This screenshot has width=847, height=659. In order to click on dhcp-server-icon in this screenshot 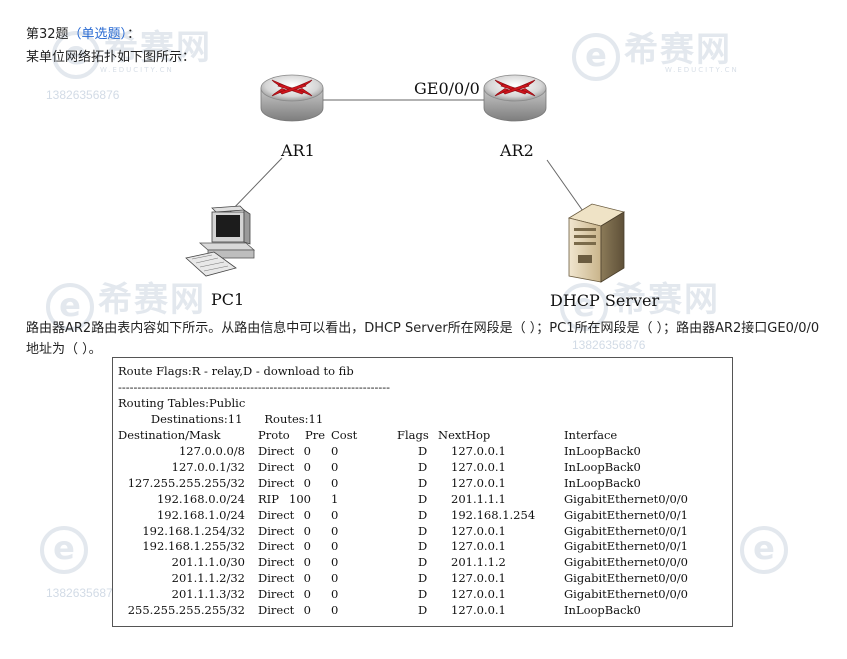, I will do `click(596, 243)`.